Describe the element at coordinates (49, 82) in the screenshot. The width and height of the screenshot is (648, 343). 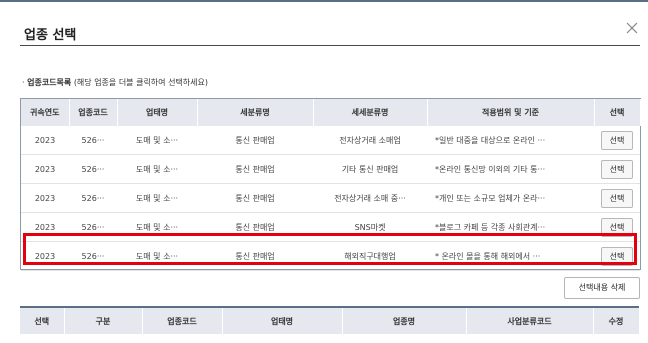
I see `section-title: 업종코드목록` at that location.